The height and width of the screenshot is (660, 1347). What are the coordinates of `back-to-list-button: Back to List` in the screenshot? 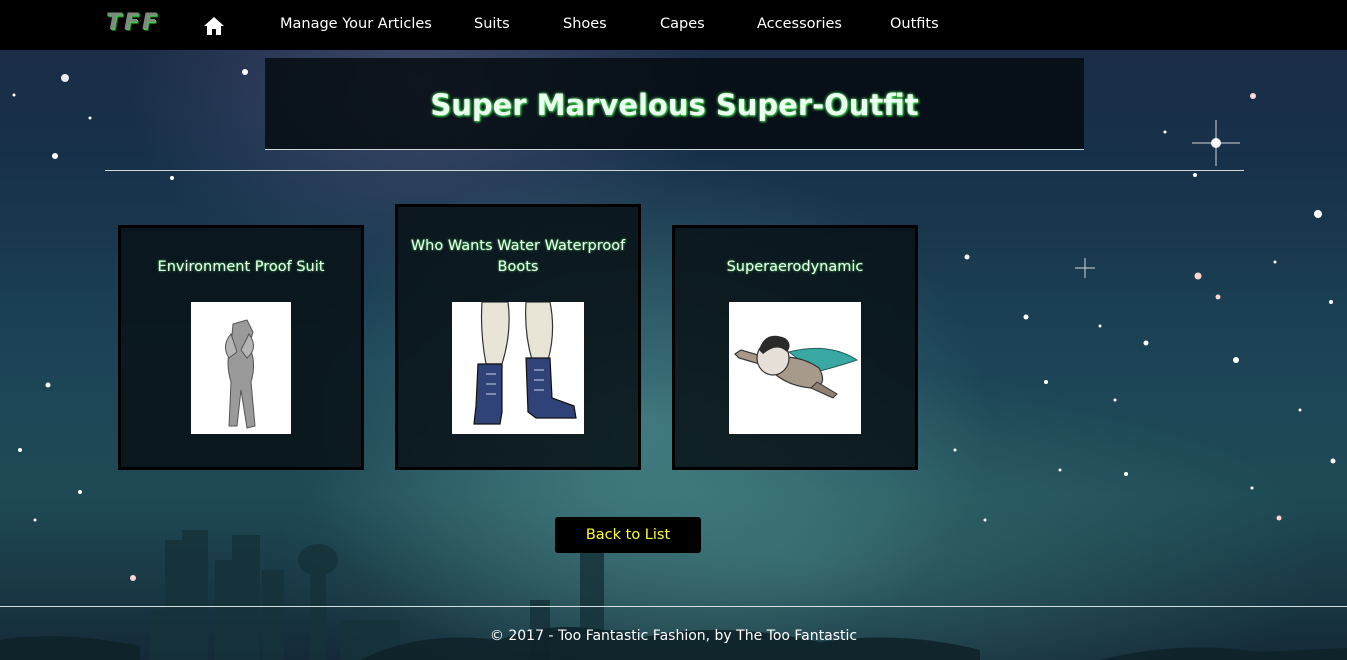 It's located at (628, 535).